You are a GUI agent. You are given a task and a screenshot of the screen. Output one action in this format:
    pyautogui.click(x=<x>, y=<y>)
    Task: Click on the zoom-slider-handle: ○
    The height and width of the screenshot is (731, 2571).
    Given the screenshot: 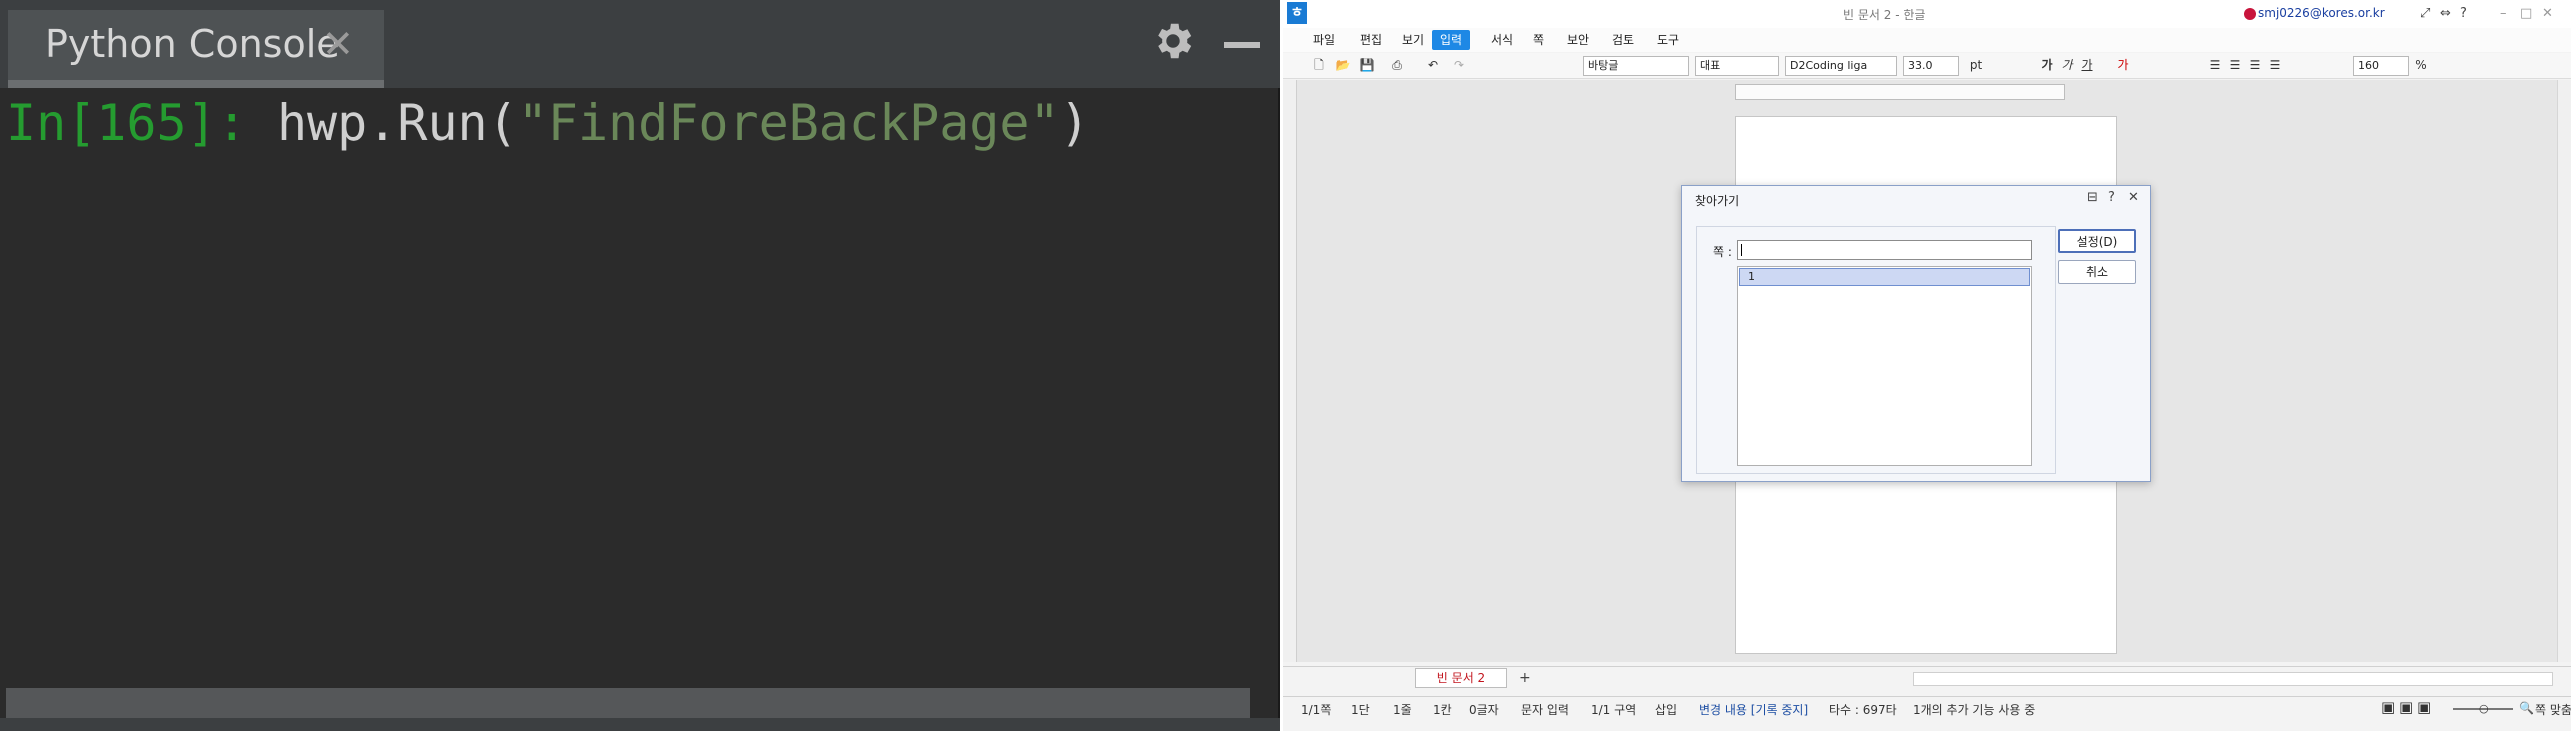 What is the action you would take?
    pyautogui.click(x=2484, y=708)
    